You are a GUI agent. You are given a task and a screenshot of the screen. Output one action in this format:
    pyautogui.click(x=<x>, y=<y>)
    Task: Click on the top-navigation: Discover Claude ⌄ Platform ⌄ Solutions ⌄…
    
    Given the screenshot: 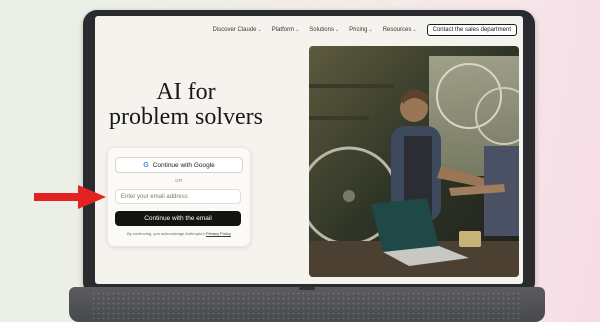 What is the action you would take?
    pyautogui.click(x=365, y=30)
    